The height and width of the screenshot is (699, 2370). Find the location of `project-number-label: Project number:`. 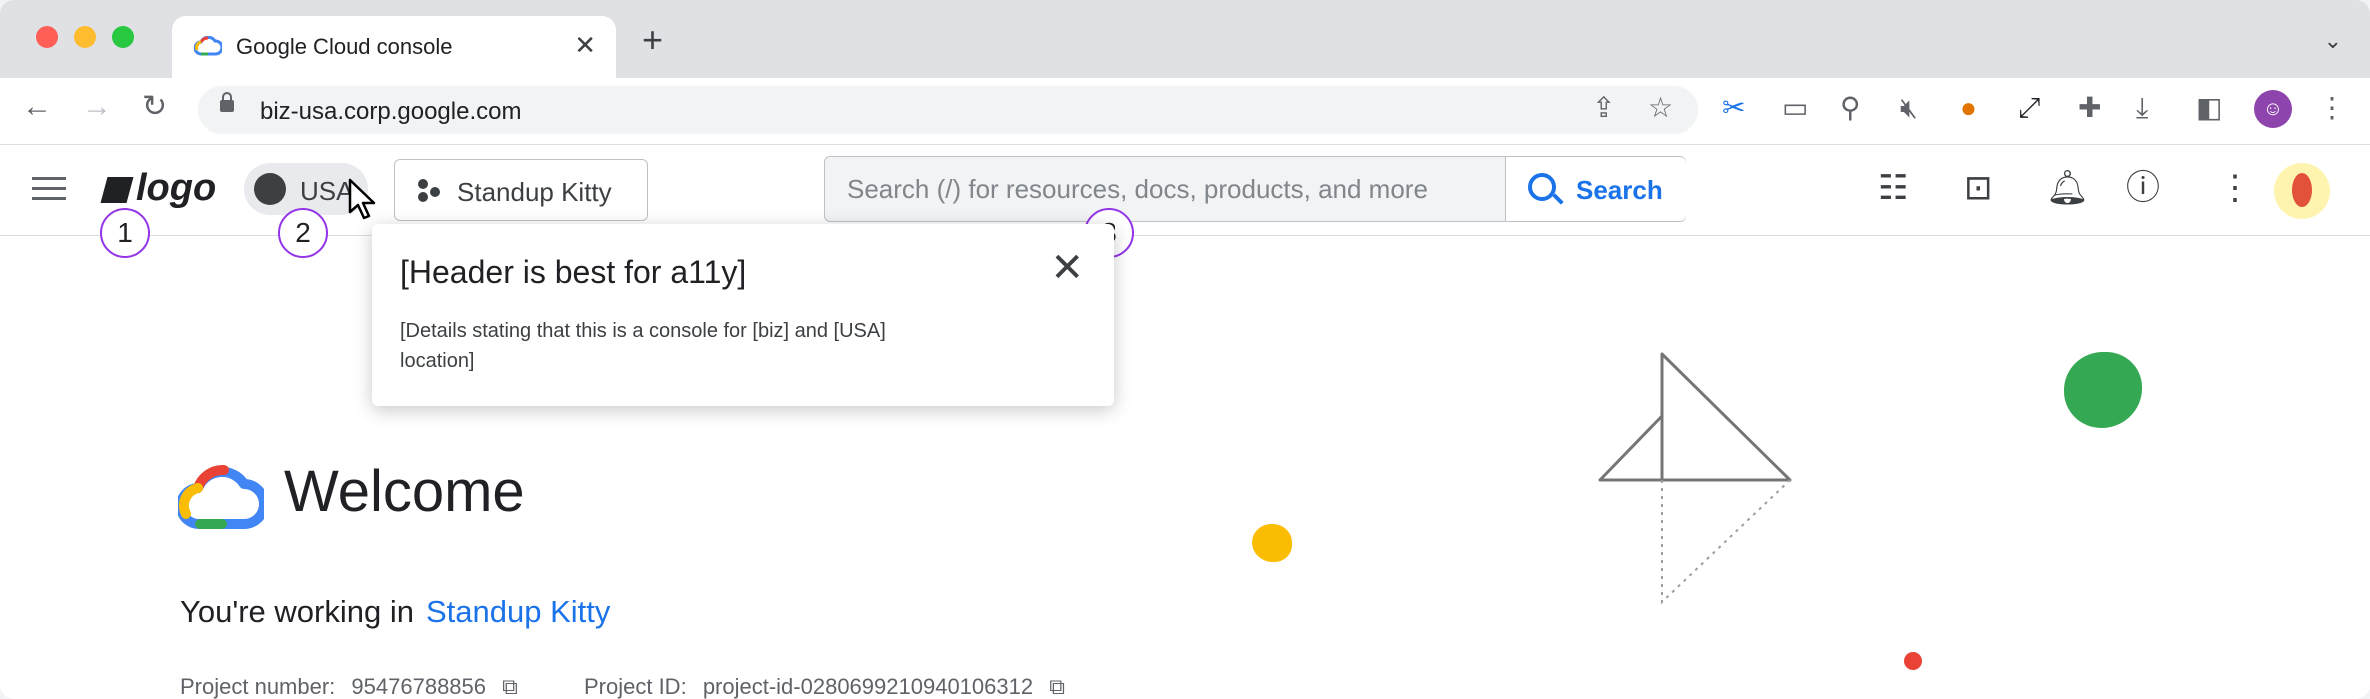

project-number-label: Project number: is located at coordinates (258, 686).